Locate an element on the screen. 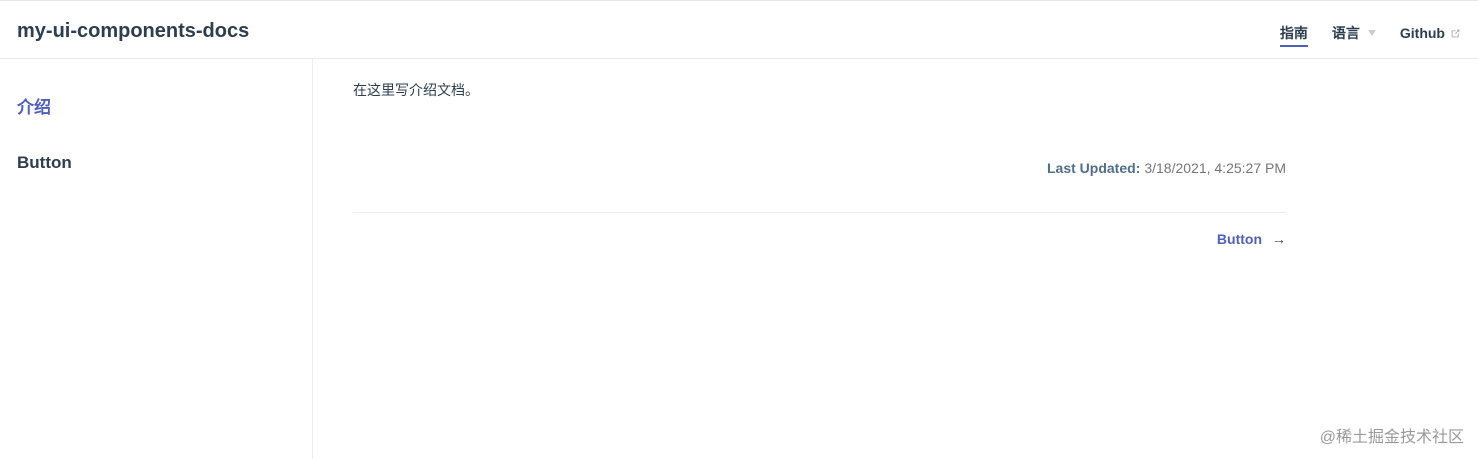 This screenshot has height=459, width=1478. nav-language-label: 语言 is located at coordinates (1345, 33).